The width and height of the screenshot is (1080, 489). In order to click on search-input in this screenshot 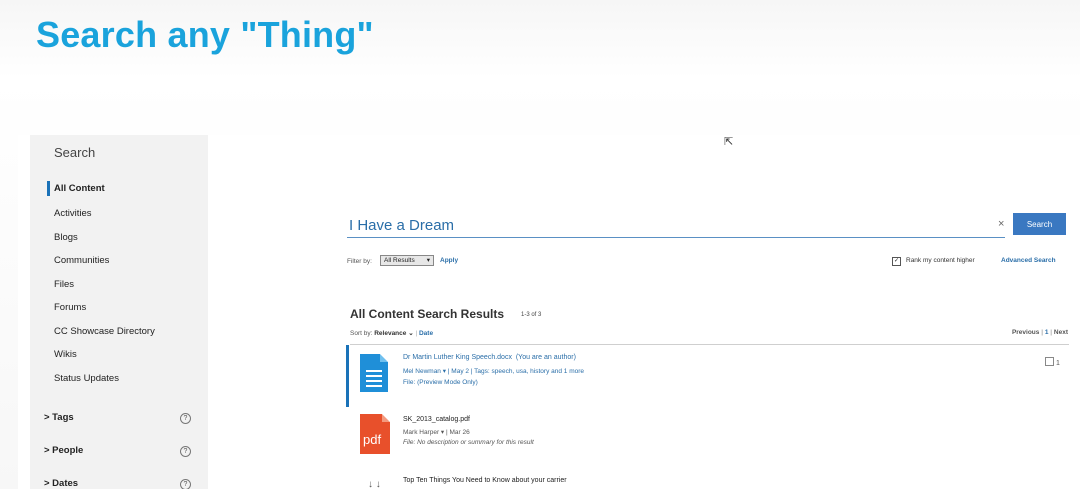, I will do `click(676, 225)`.